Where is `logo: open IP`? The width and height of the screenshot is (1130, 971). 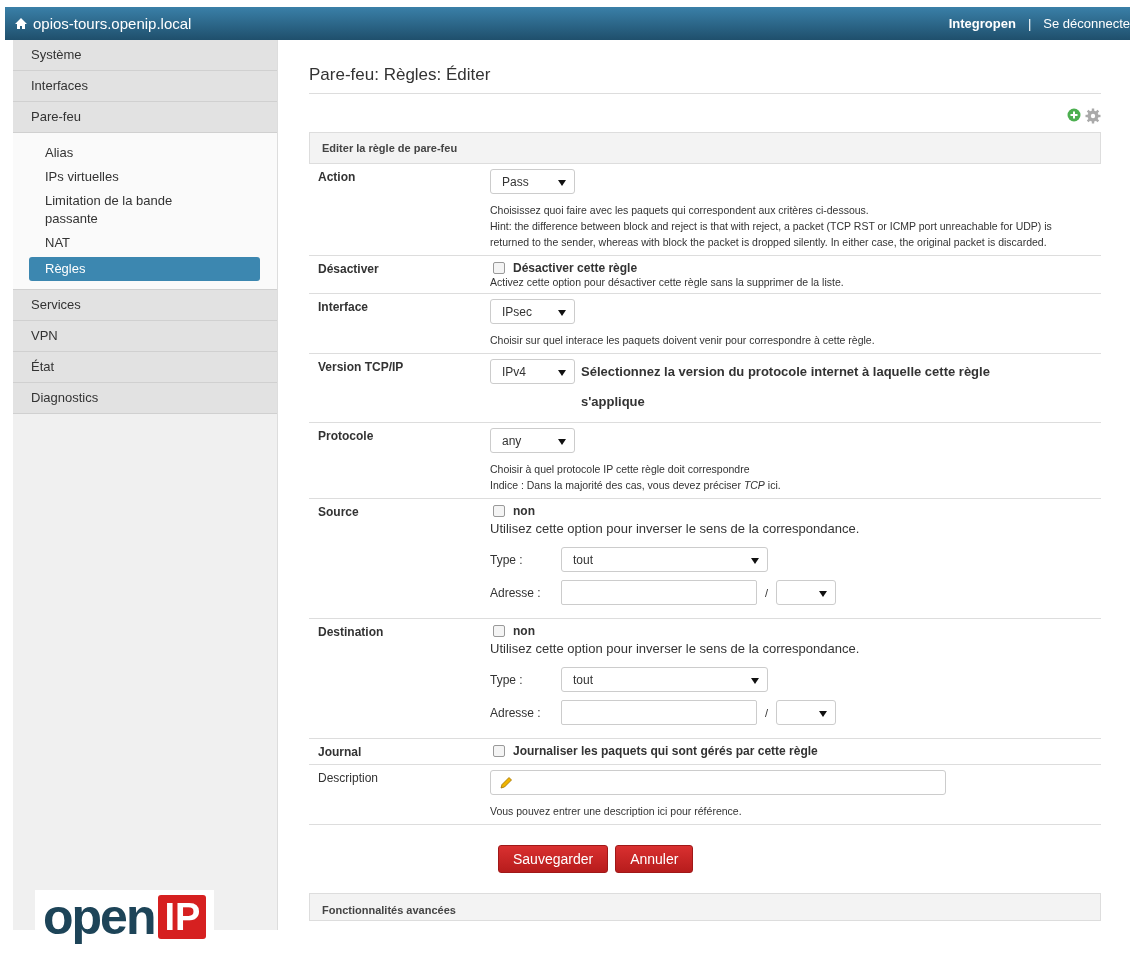 logo: open IP is located at coordinates (125, 917).